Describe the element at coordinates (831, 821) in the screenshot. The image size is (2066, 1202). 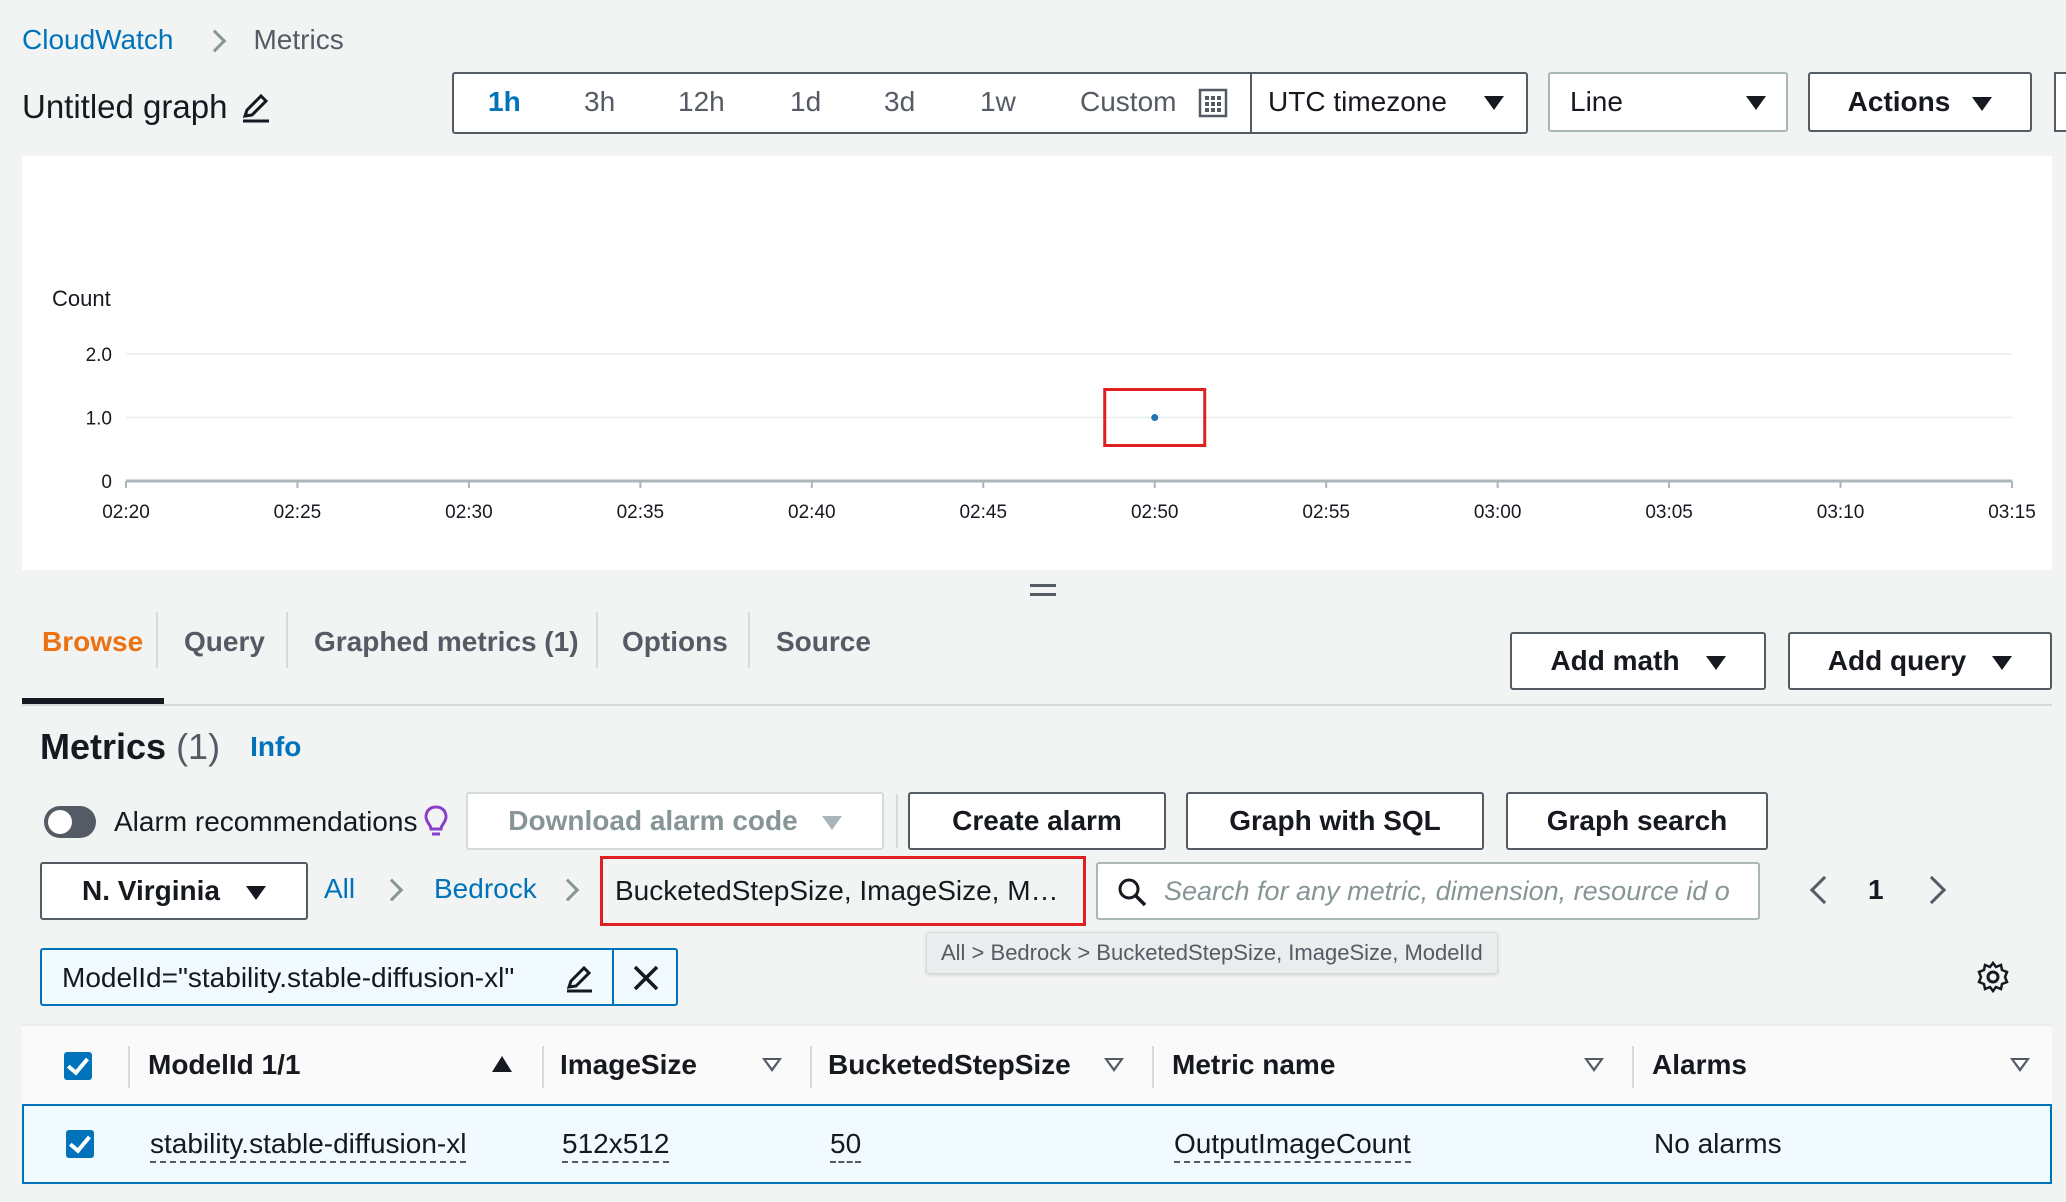
I see `download-caret-icon` at that location.